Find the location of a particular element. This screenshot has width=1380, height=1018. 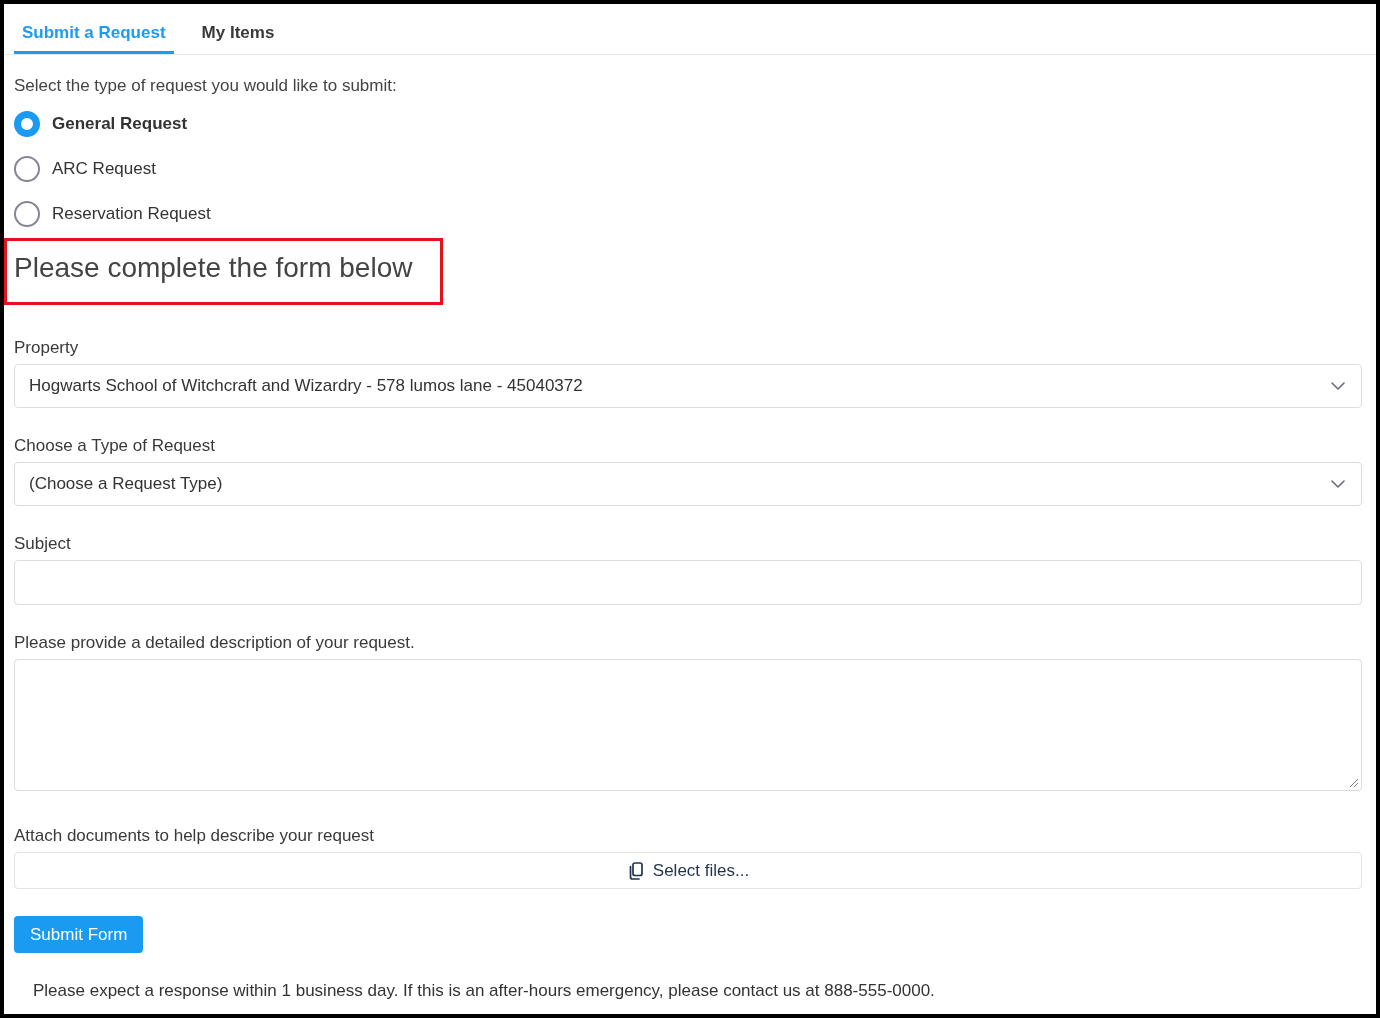

response-note: Please expect a response within 1 business day. If this is an after-hours emergency, please contact us at 888-555-0000. is located at coordinates (484, 991).